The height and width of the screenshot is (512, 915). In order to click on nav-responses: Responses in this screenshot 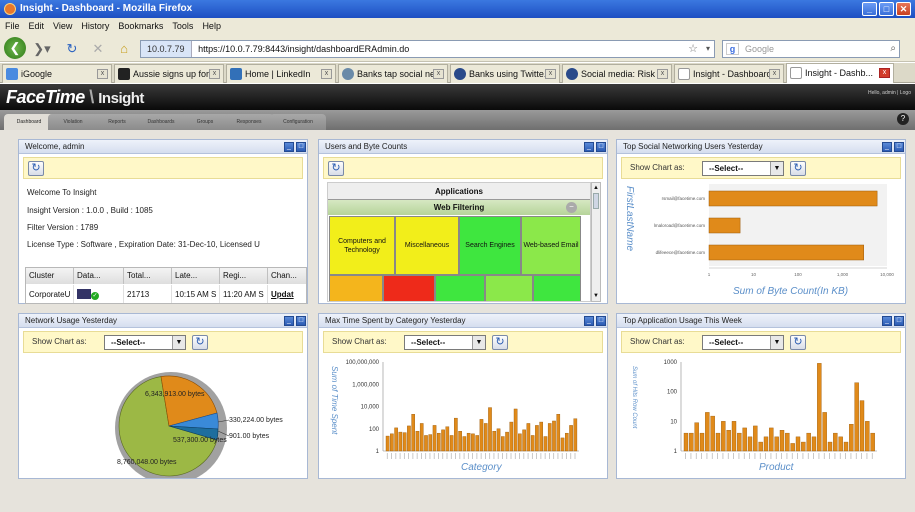, I will do `click(249, 122)`.